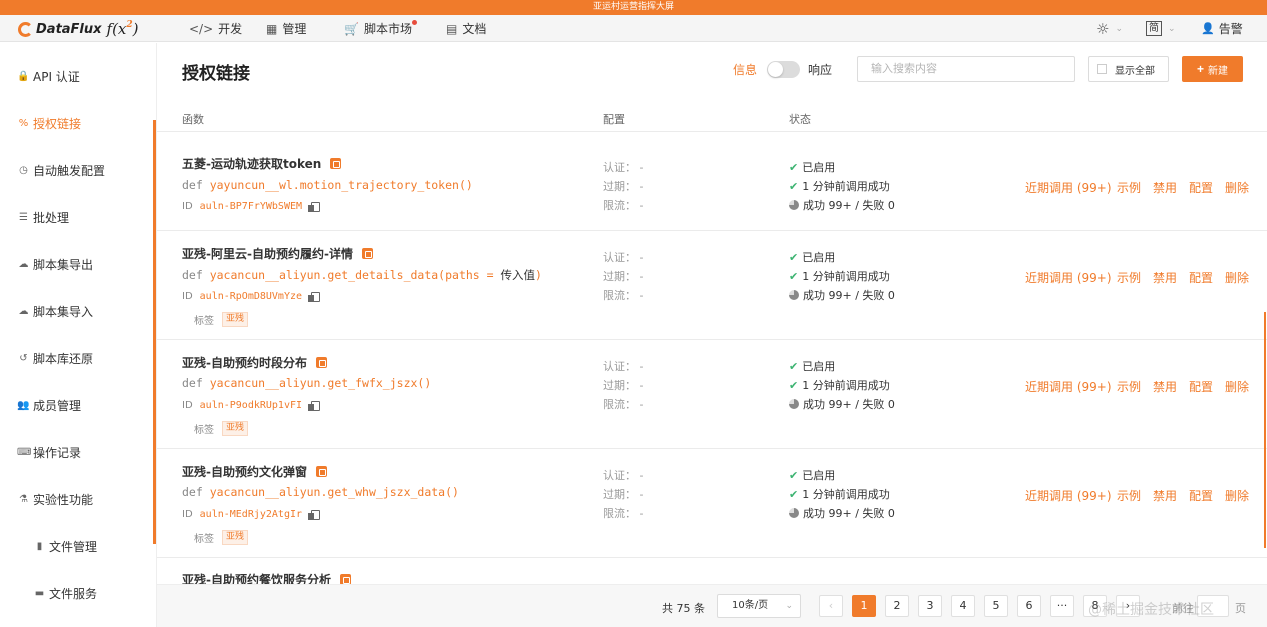 Image resolution: width=1267 pixels, height=627 pixels. What do you see at coordinates (78, 29) in the screenshot?
I see `app-logo: DataFlux f(x2)` at bounding box center [78, 29].